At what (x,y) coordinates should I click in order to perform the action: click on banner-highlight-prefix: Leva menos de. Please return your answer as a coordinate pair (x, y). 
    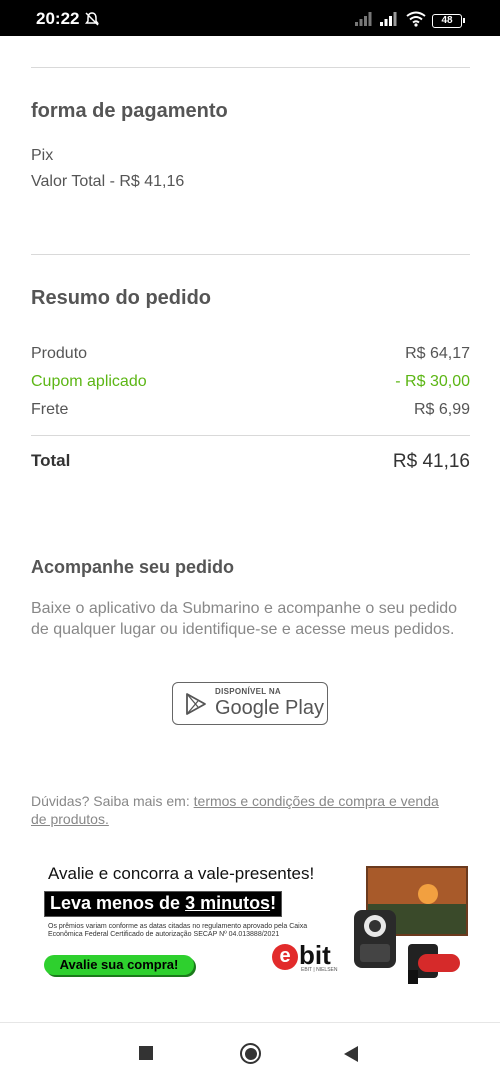
    Looking at the image, I should click on (118, 903).